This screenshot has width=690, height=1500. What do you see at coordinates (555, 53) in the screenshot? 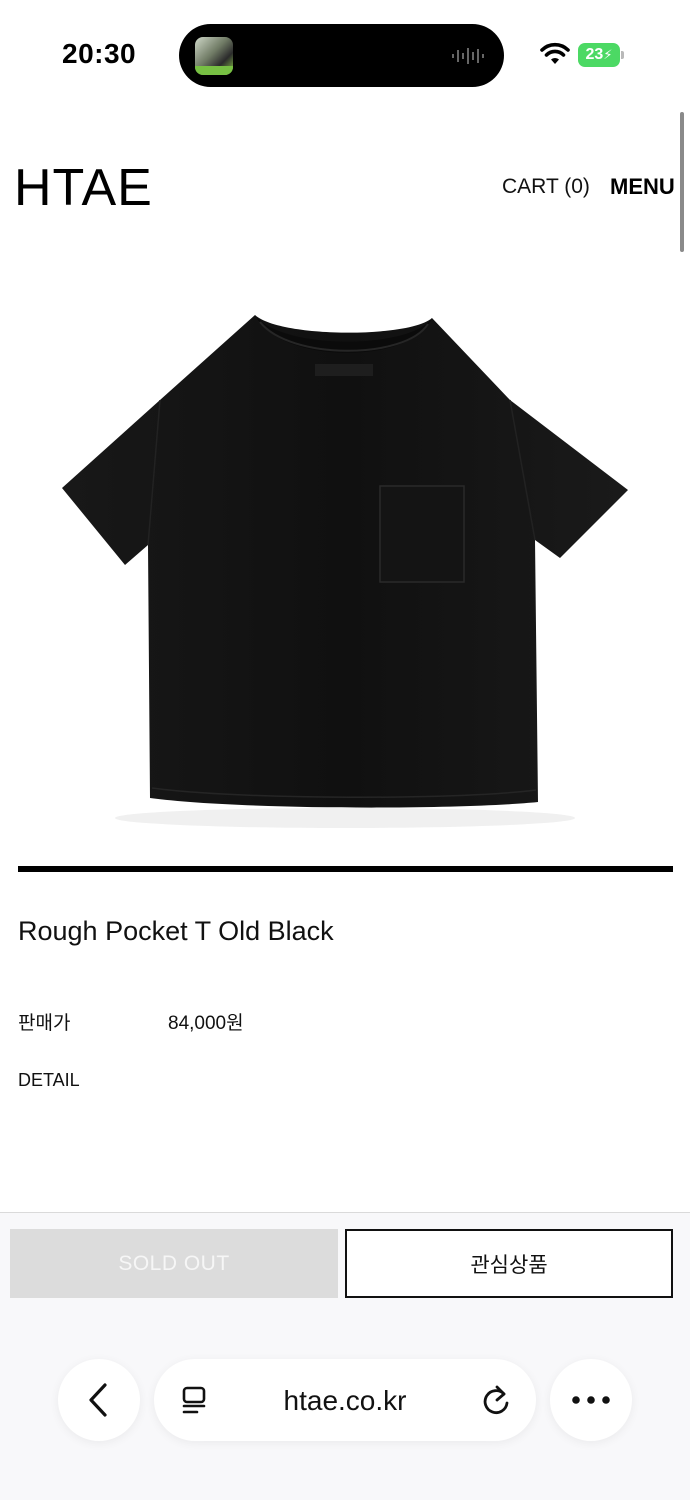
I see `wifi-icon` at bounding box center [555, 53].